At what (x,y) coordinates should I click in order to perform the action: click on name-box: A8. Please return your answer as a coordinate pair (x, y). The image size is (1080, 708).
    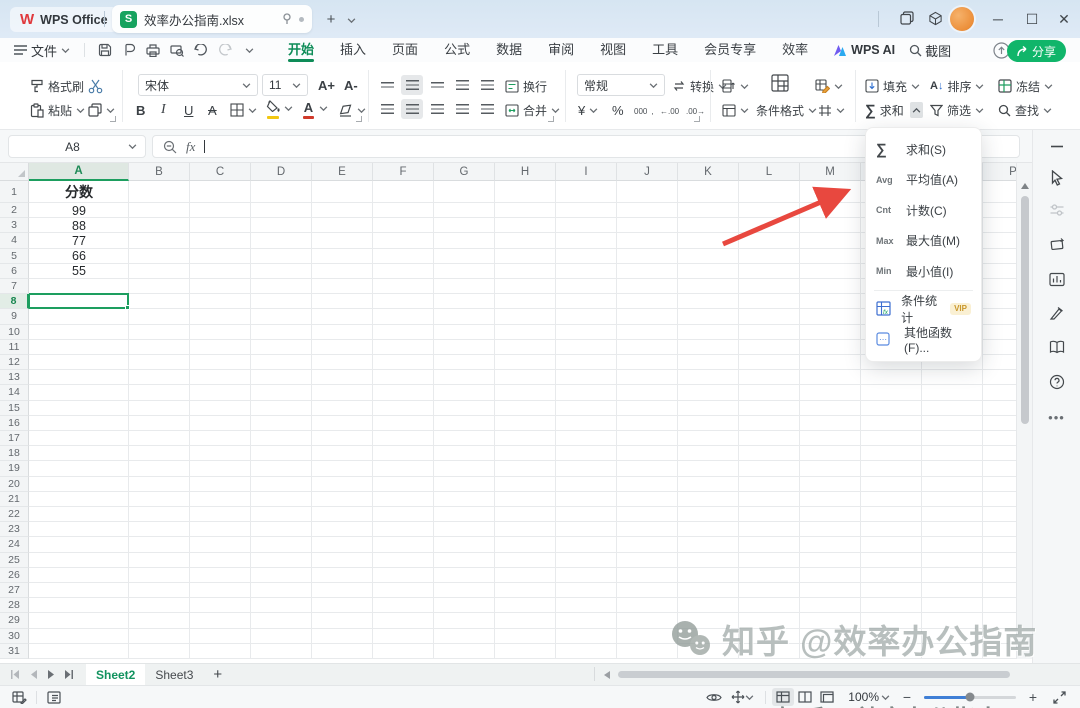
    Looking at the image, I should click on (77, 146).